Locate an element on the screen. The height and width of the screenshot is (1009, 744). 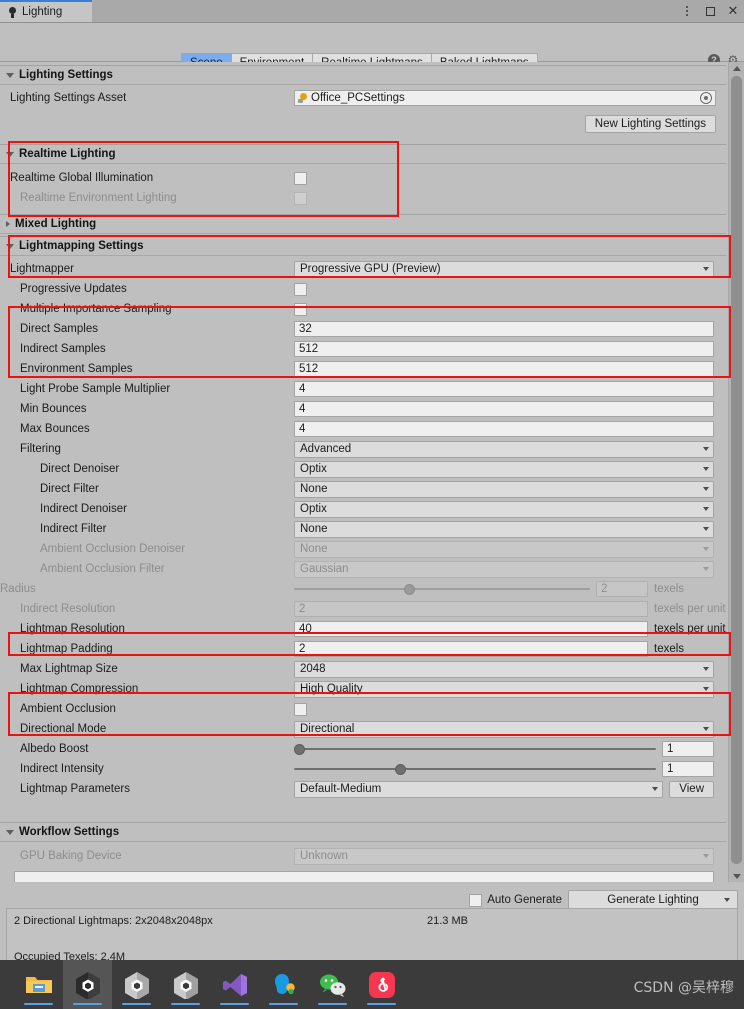
row-label: Directional Mode is located at coordinates (63, 729).